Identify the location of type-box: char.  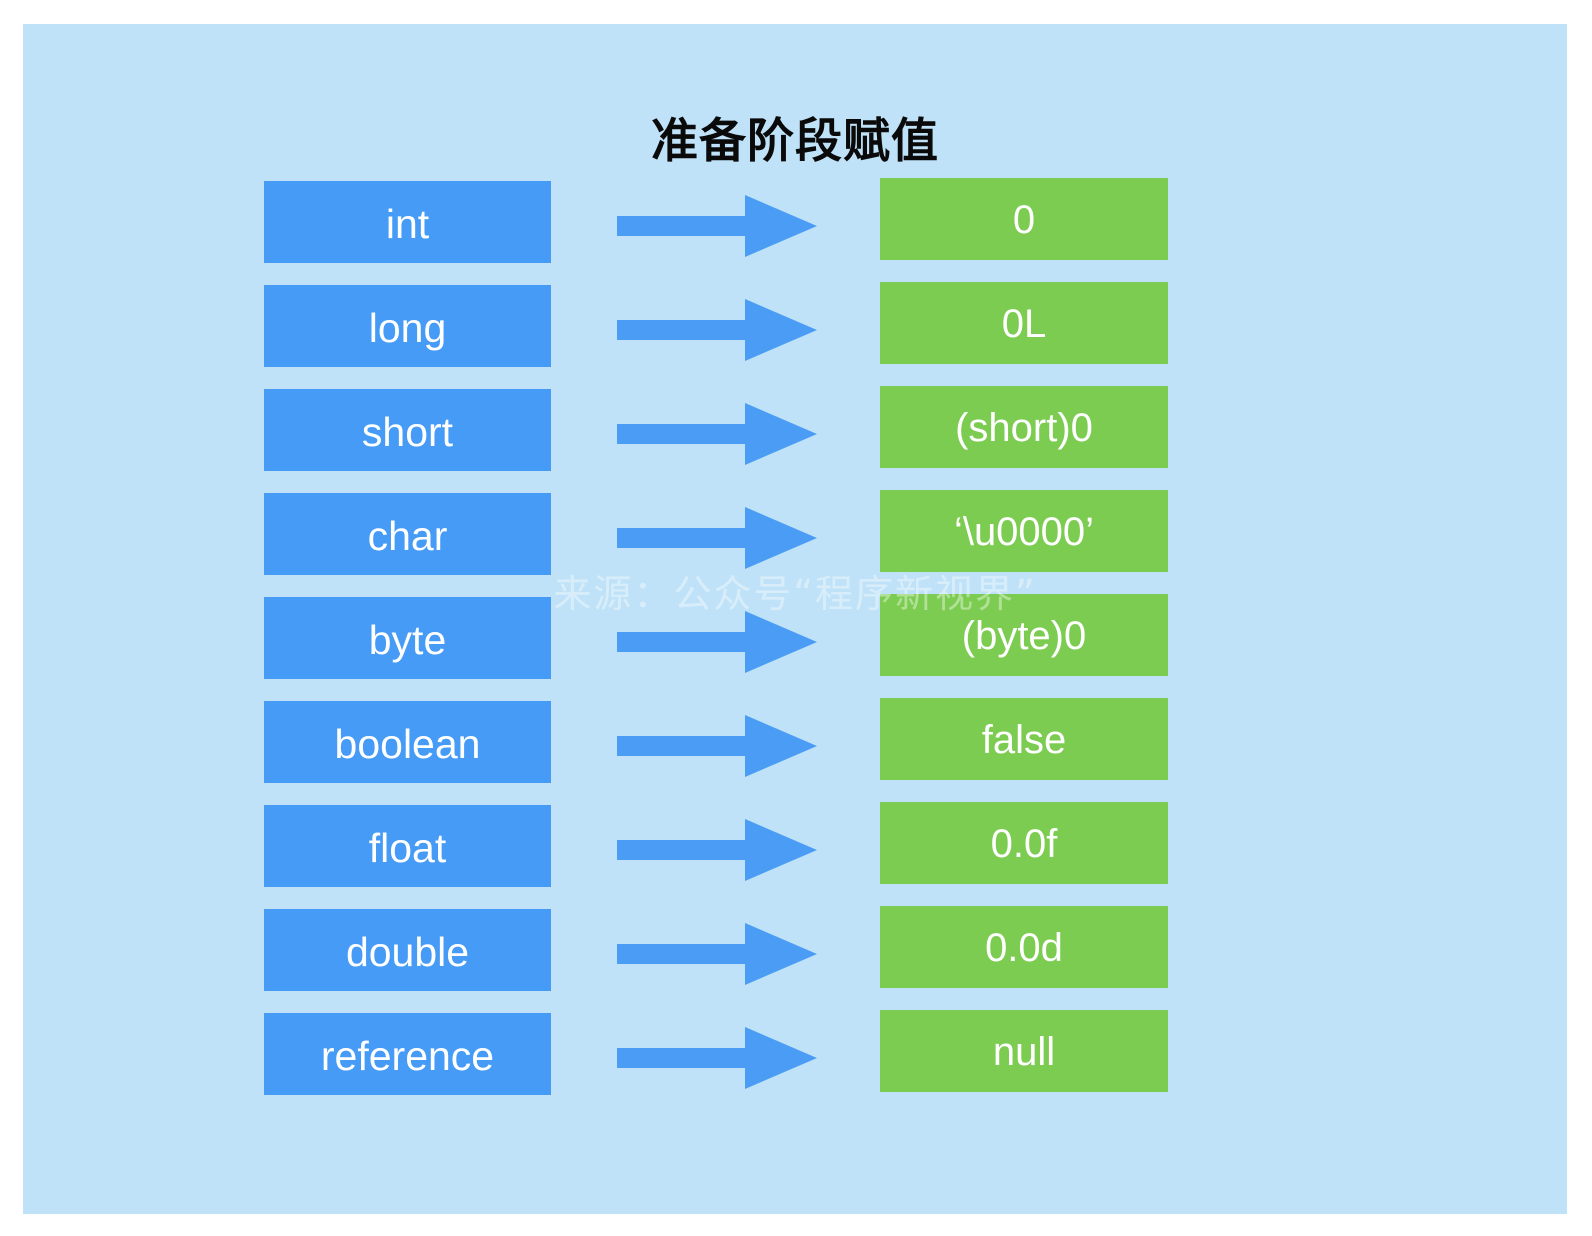
(407, 534).